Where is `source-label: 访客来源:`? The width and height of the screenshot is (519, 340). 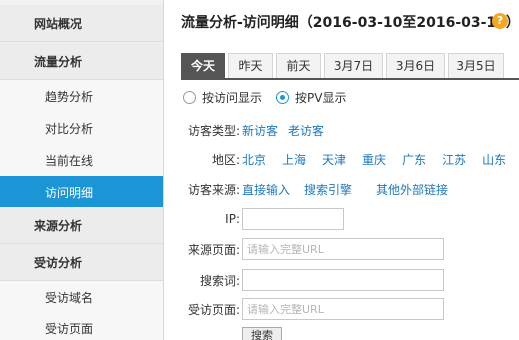 source-label: 访客来源: is located at coordinates (213, 190).